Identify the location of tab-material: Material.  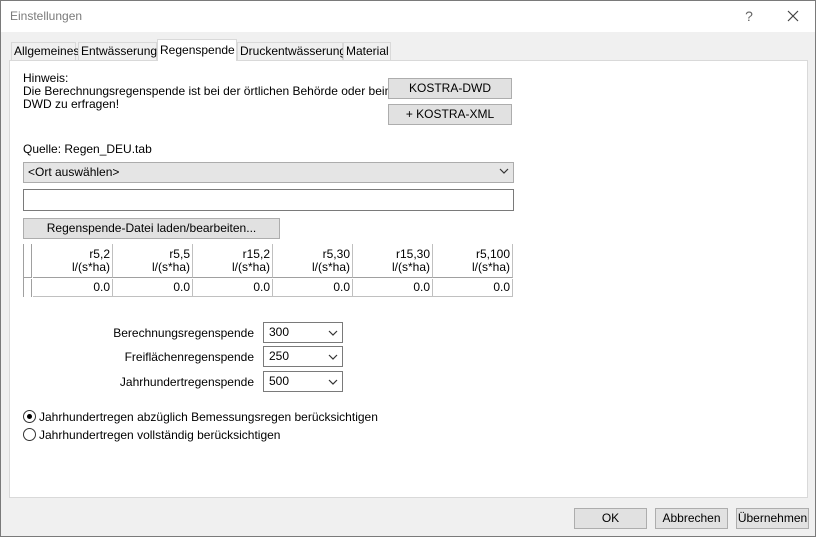
(367, 51).